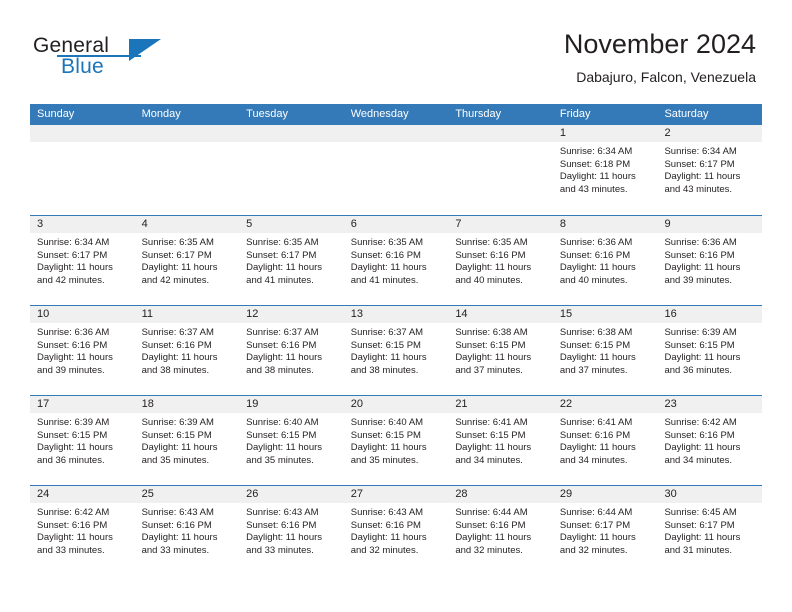 The width and height of the screenshot is (792, 612). What do you see at coordinates (187, 494) in the screenshot?
I see `day-number: 25` at bounding box center [187, 494].